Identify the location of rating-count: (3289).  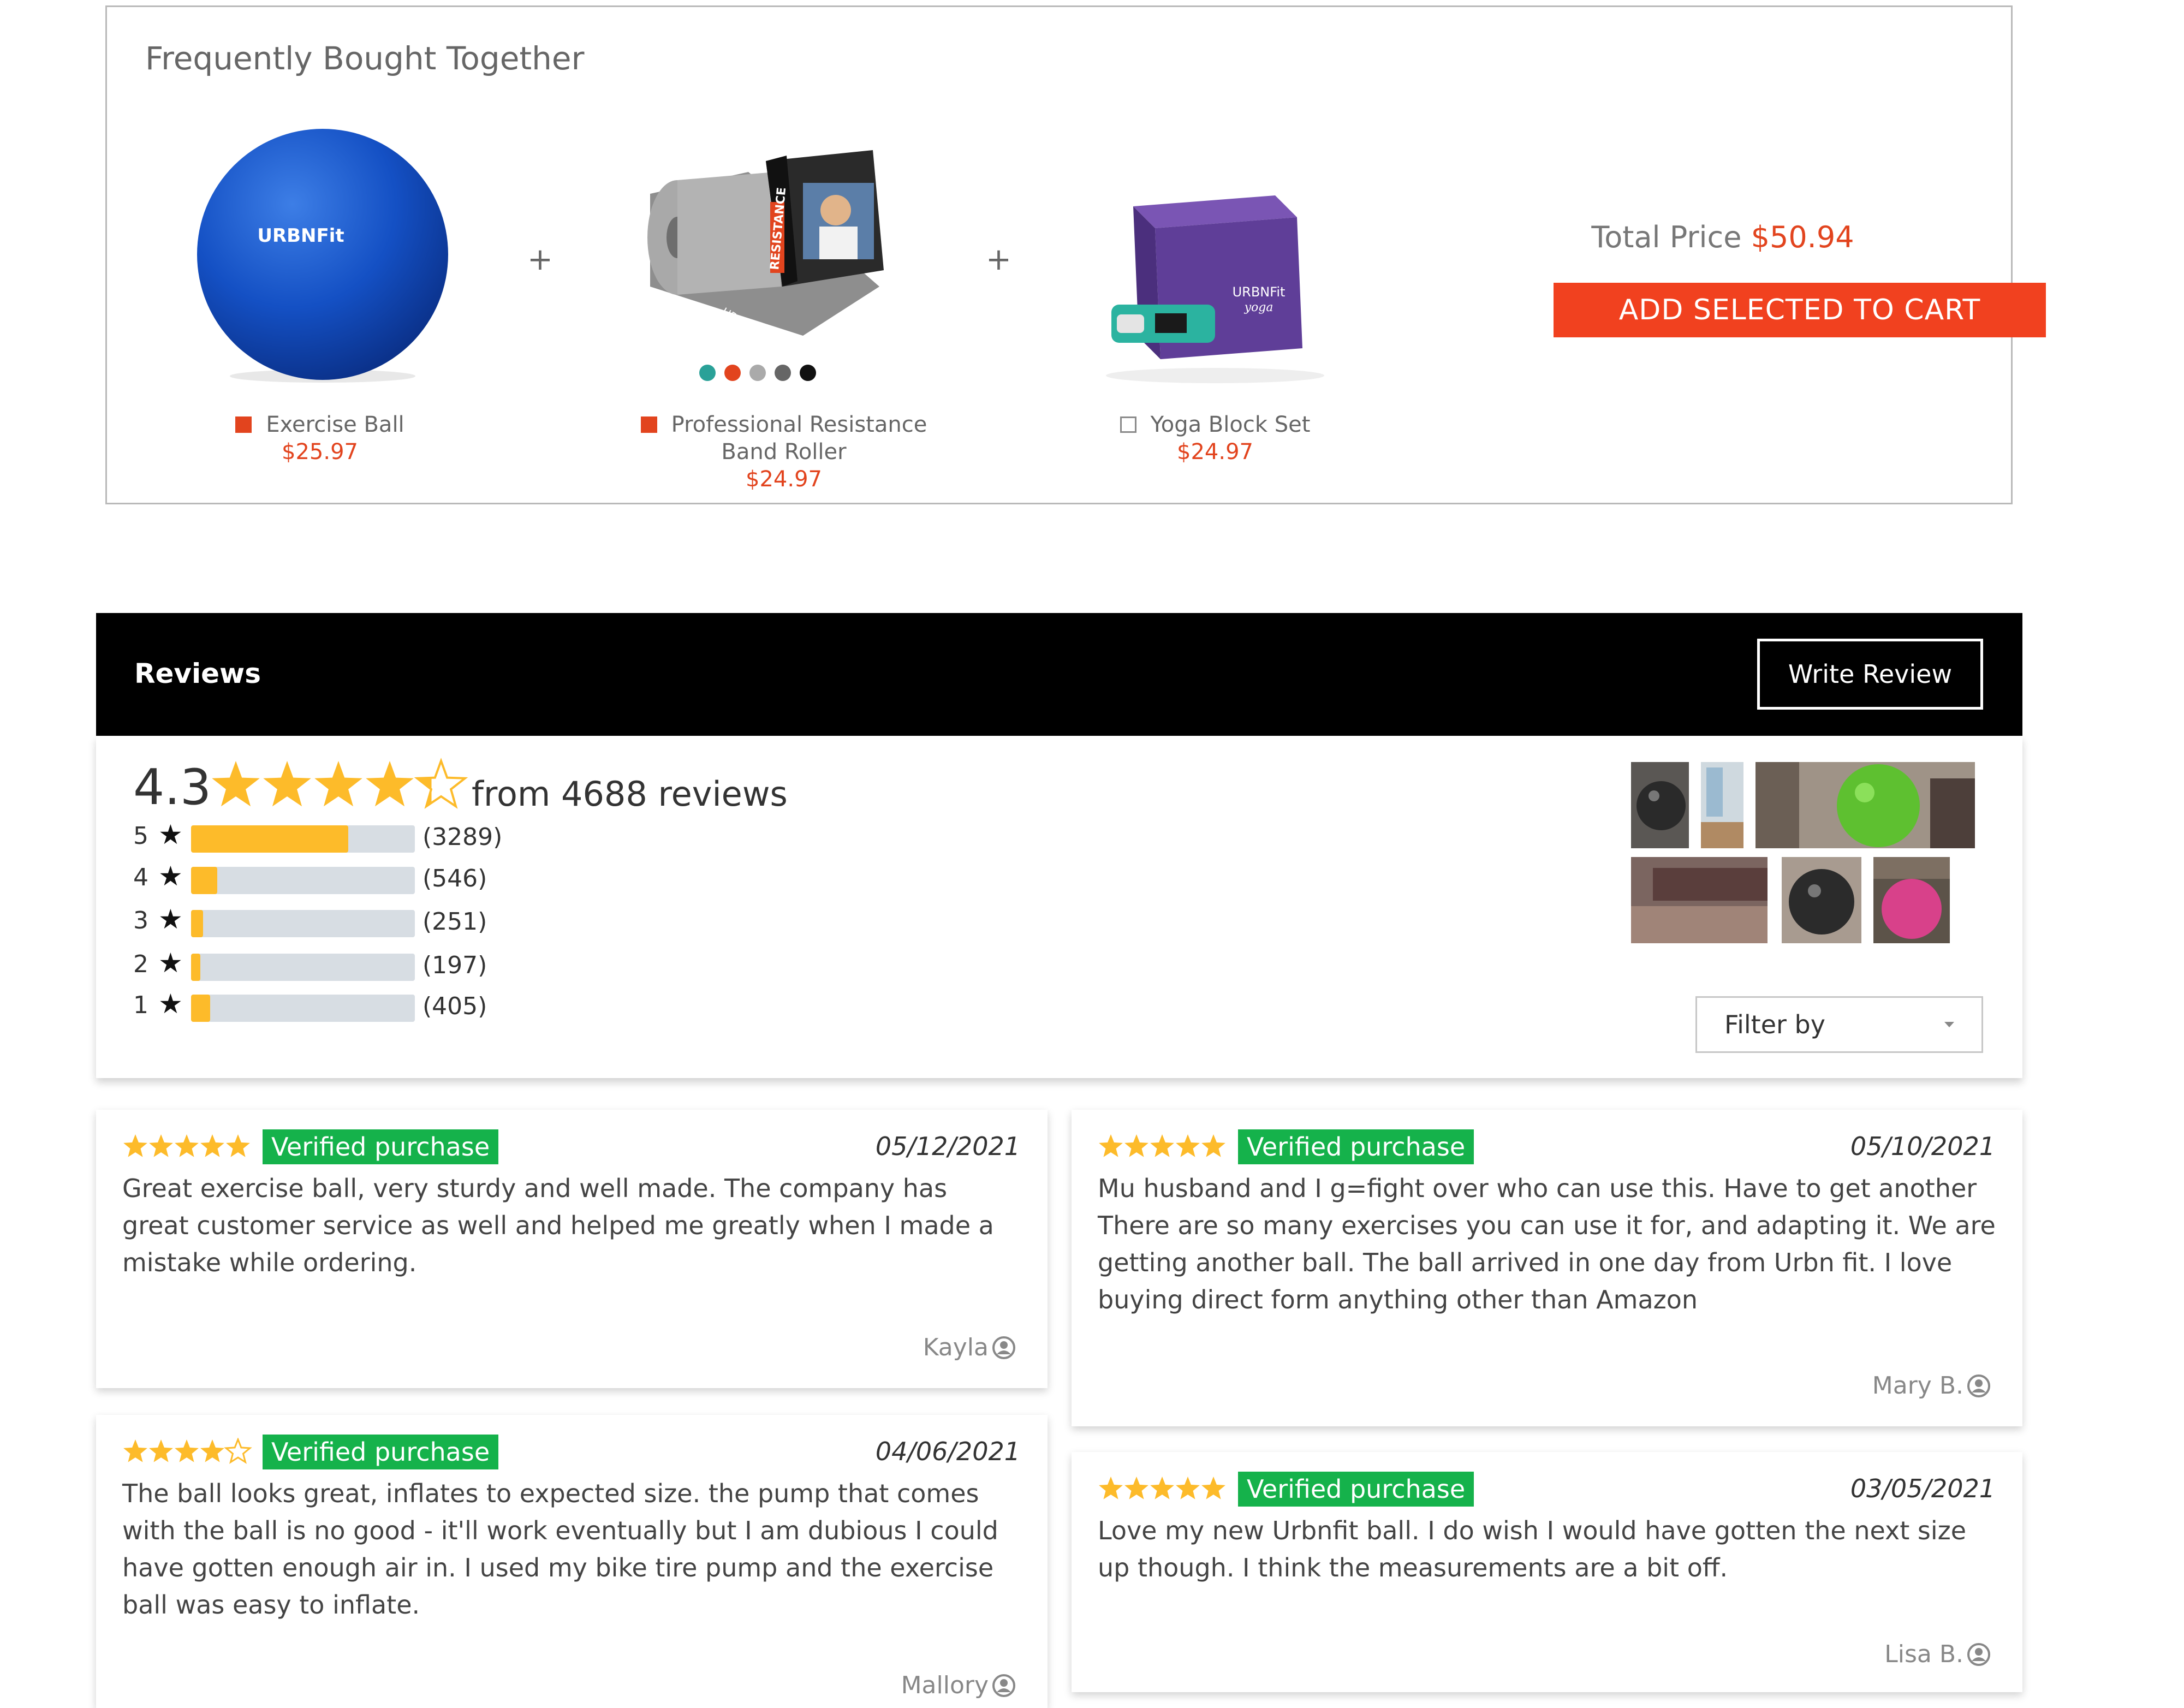
(463, 837).